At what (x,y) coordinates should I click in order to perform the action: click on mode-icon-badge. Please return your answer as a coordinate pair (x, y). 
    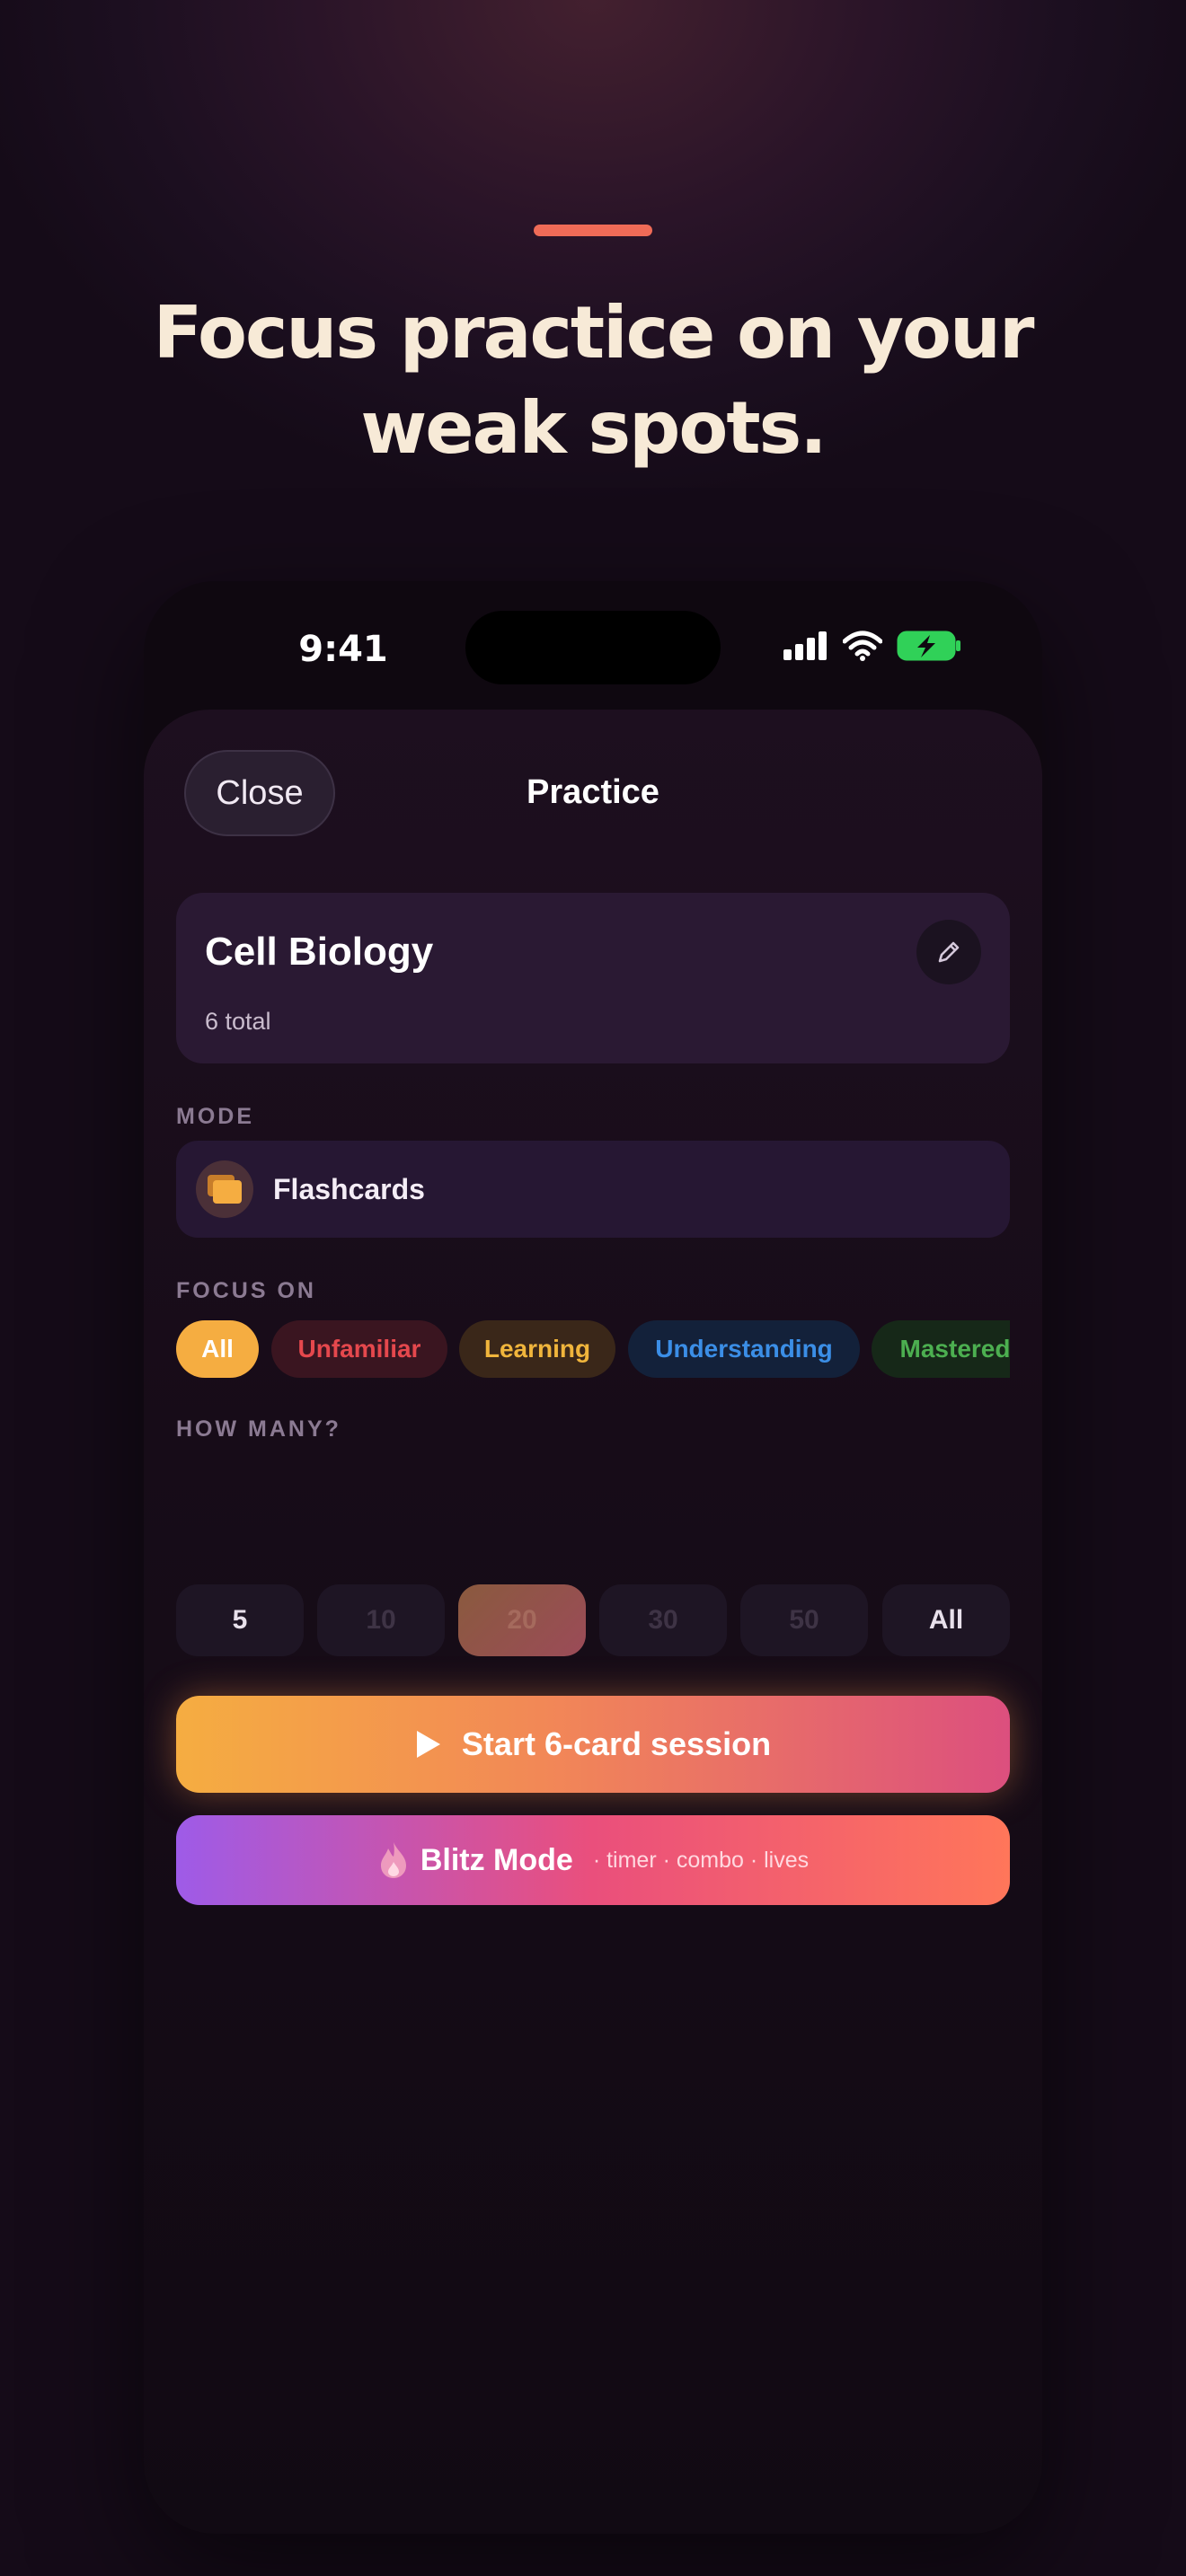
    Looking at the image, I should click on (224, 1189).